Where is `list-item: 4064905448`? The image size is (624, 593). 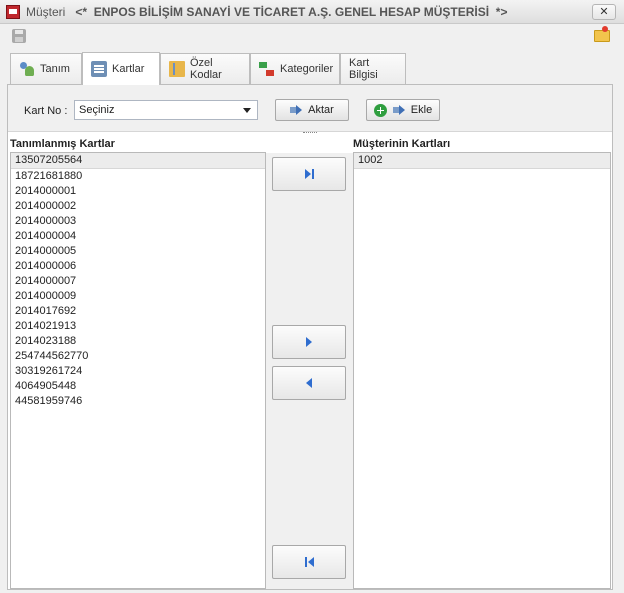
list-item: 4064905448 is located at coordinates (138, 386).